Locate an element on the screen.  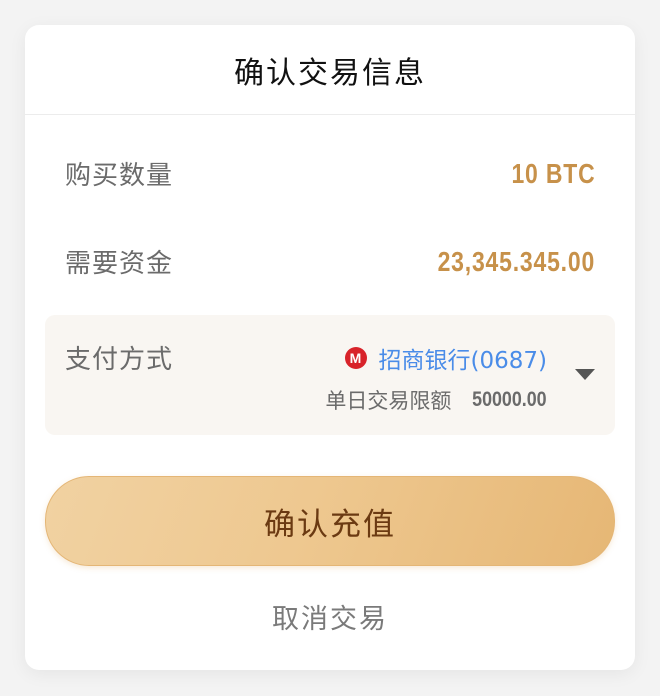
selected-bank: M 招商银行(0687) is located at coordinates (445, 358).